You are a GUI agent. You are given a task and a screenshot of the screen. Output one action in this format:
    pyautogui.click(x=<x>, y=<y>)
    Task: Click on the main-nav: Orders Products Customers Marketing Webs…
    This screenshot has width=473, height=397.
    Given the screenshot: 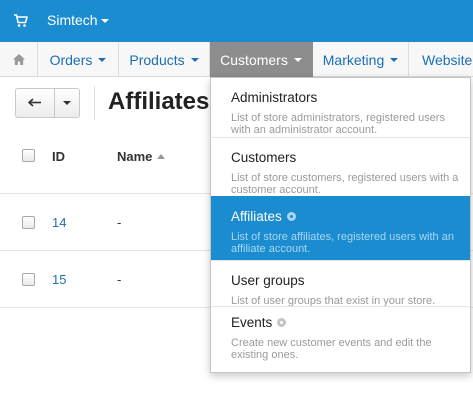 What is the action you would take?
    pyautogui.click(x=236, y=59)
    